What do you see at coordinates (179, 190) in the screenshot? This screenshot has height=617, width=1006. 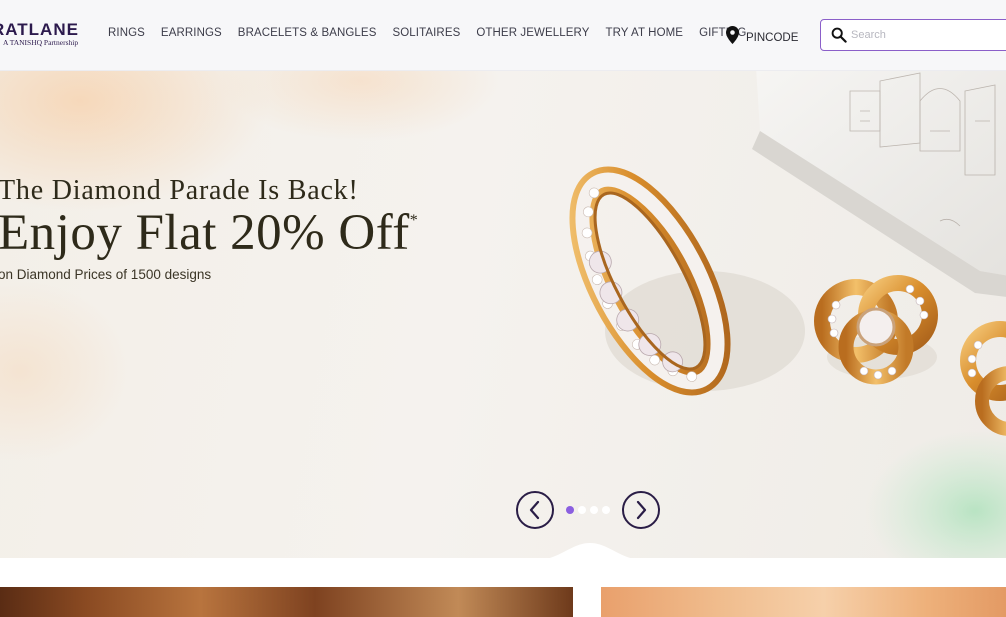 I see `hero-subheading: The Diamond Parade Is Back!` at bounding box center [179, 190].